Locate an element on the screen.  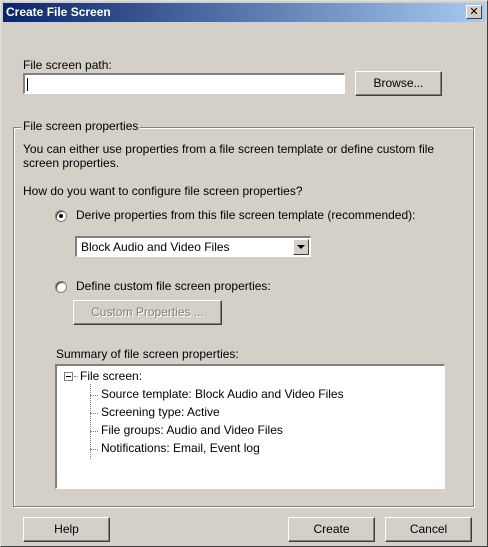
collapse-icon is located at coordinates (68, 376).